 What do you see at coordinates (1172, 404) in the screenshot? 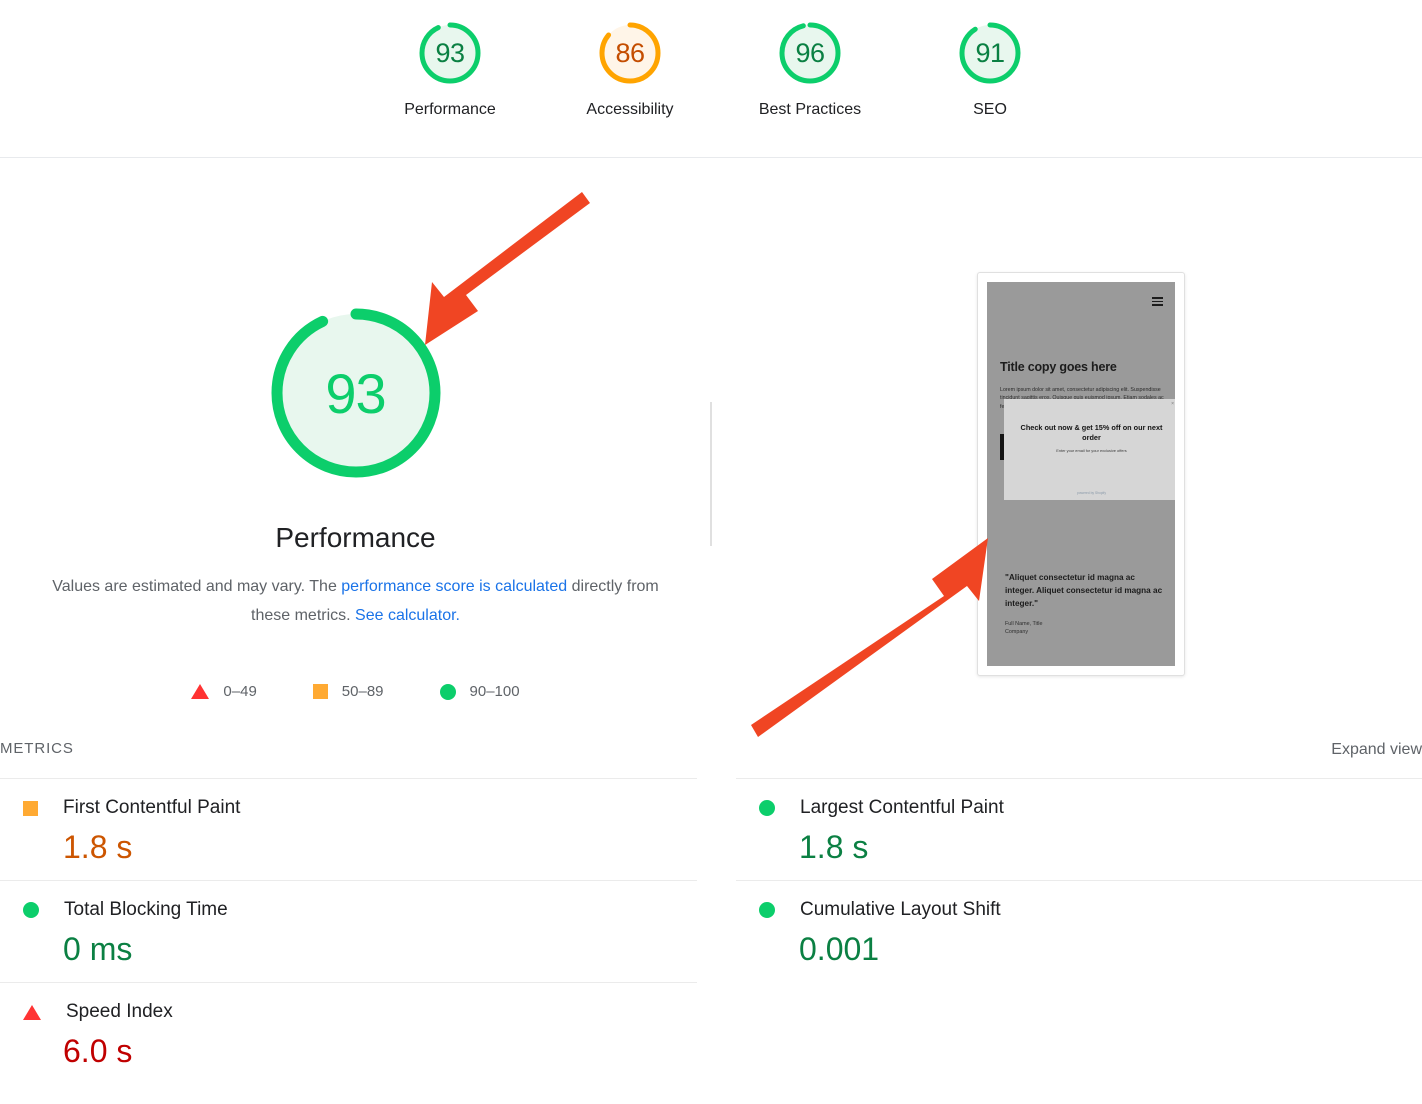
I see `close-icon: ×` at bounding box center [1172, 404].